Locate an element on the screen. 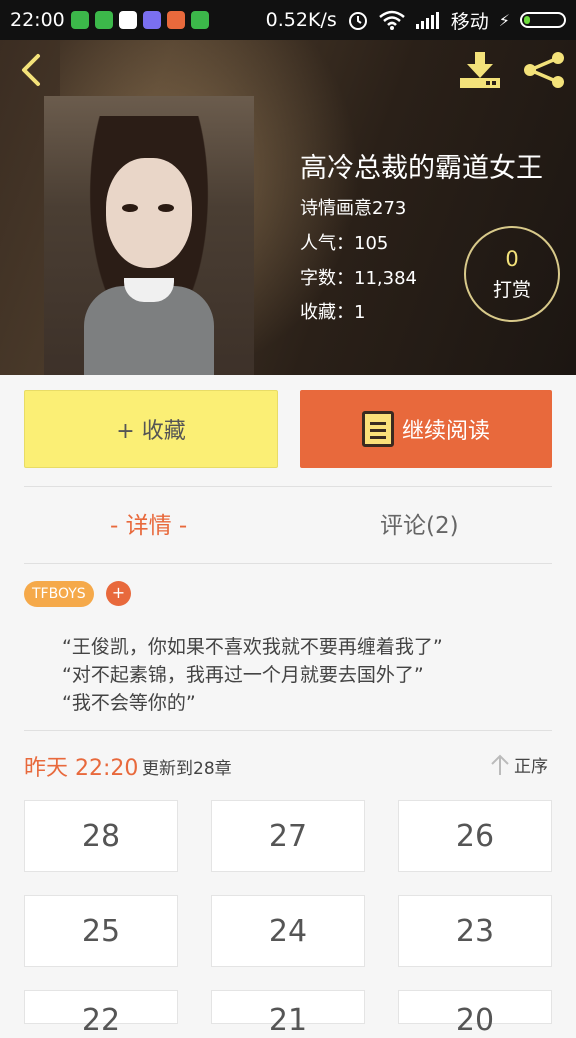 The image size is (576, 1038). qq-icon is located at coordinates (127, 20).